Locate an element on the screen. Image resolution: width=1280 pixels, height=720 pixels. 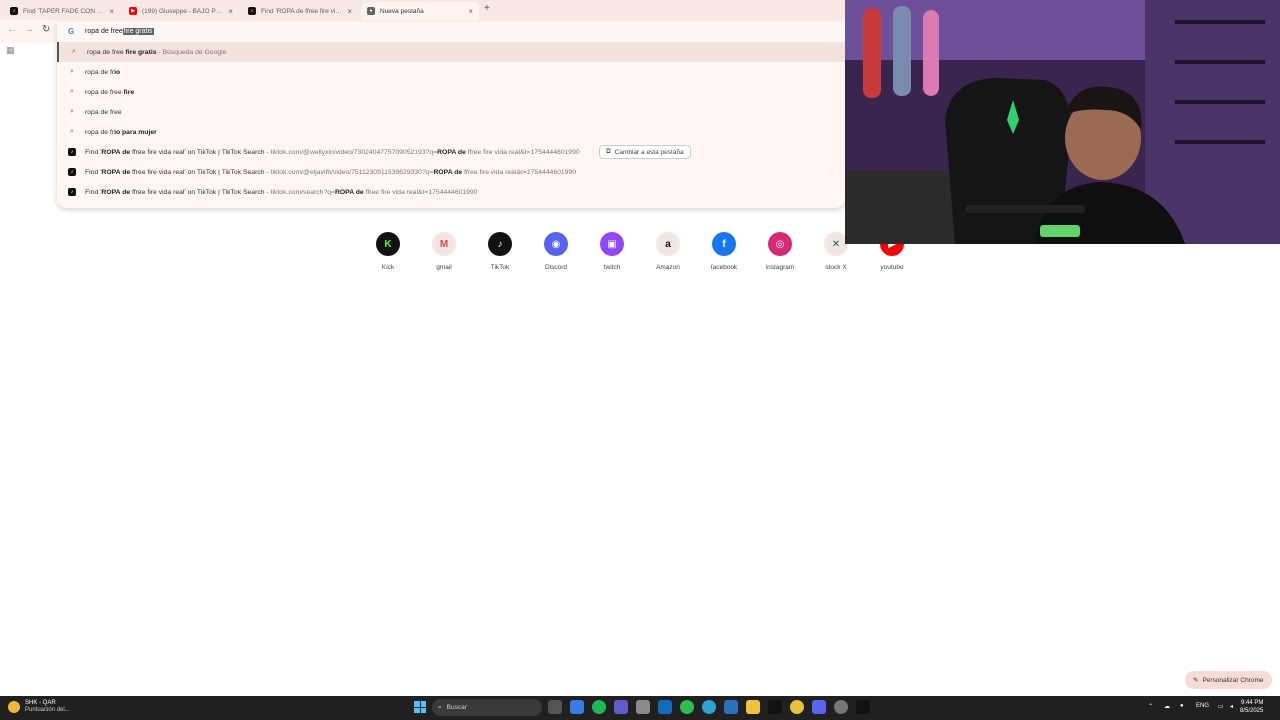
suggestion-bold: io is located at coordinates (117, 72).